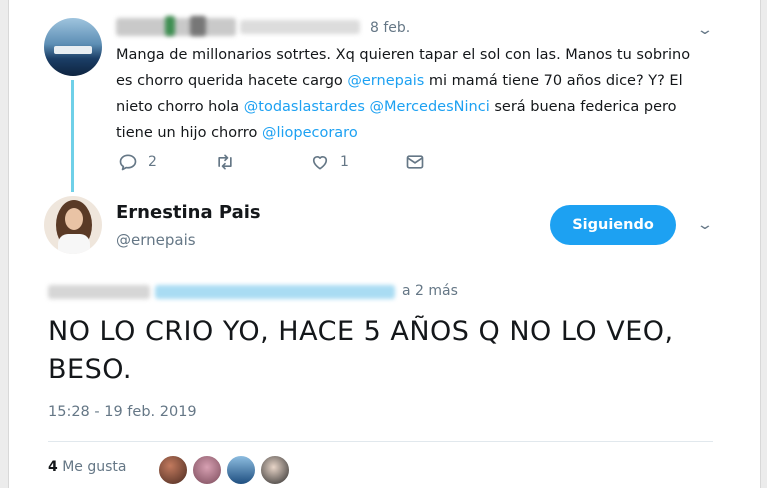 The width and height of the screenshot is (767, 488). Describe the element at coordinates (385, 81) in the screenshot. I see `mention-link: @ernepais` at that location.